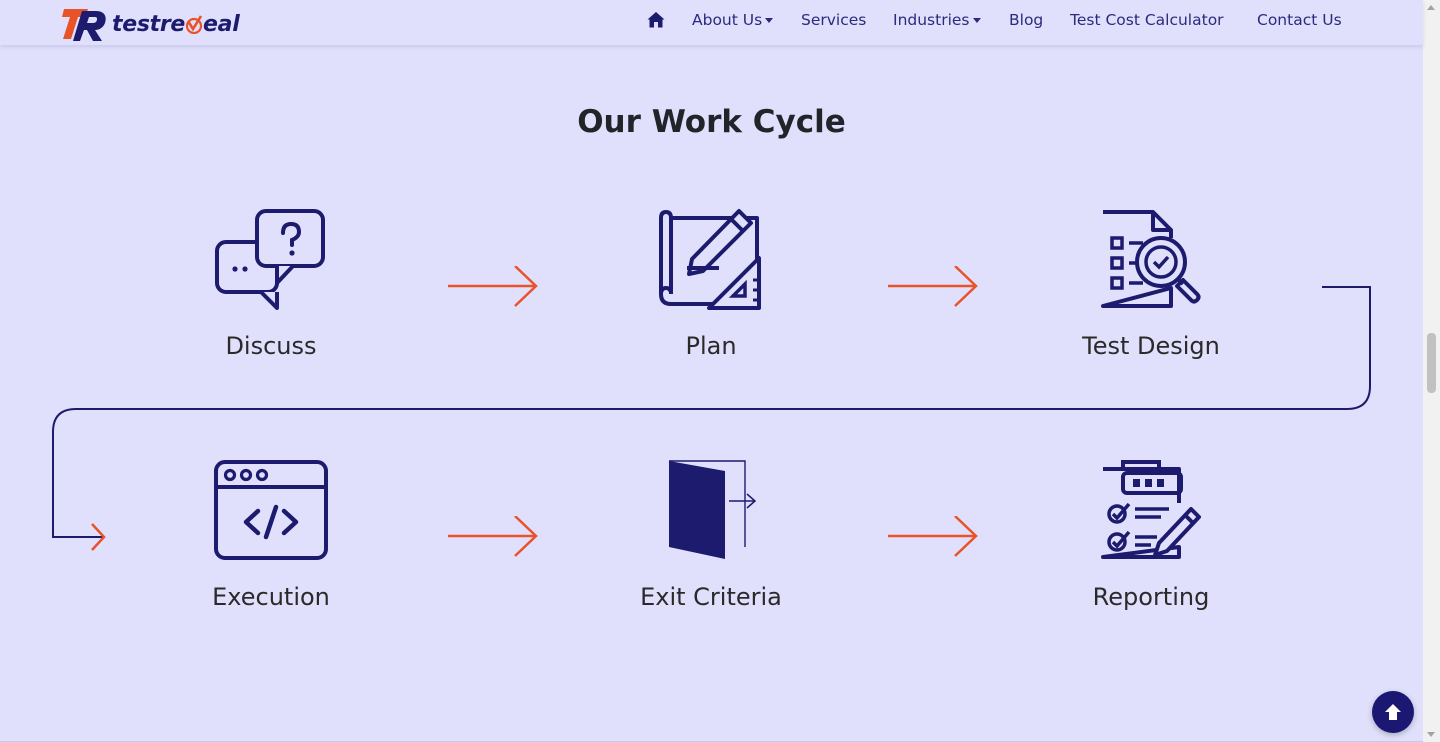 This screenshot has height=742, width=1440. I want to click on step-test-design: Test Design, so click(1151, 284).